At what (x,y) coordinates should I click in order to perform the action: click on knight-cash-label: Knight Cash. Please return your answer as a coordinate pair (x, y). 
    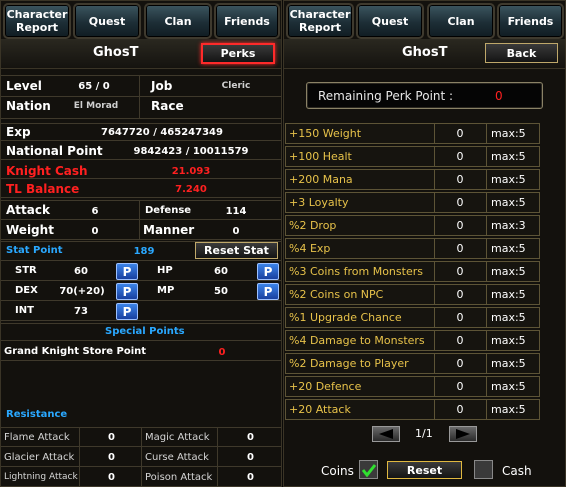
    Looking at the image, I should click on (47, 171).